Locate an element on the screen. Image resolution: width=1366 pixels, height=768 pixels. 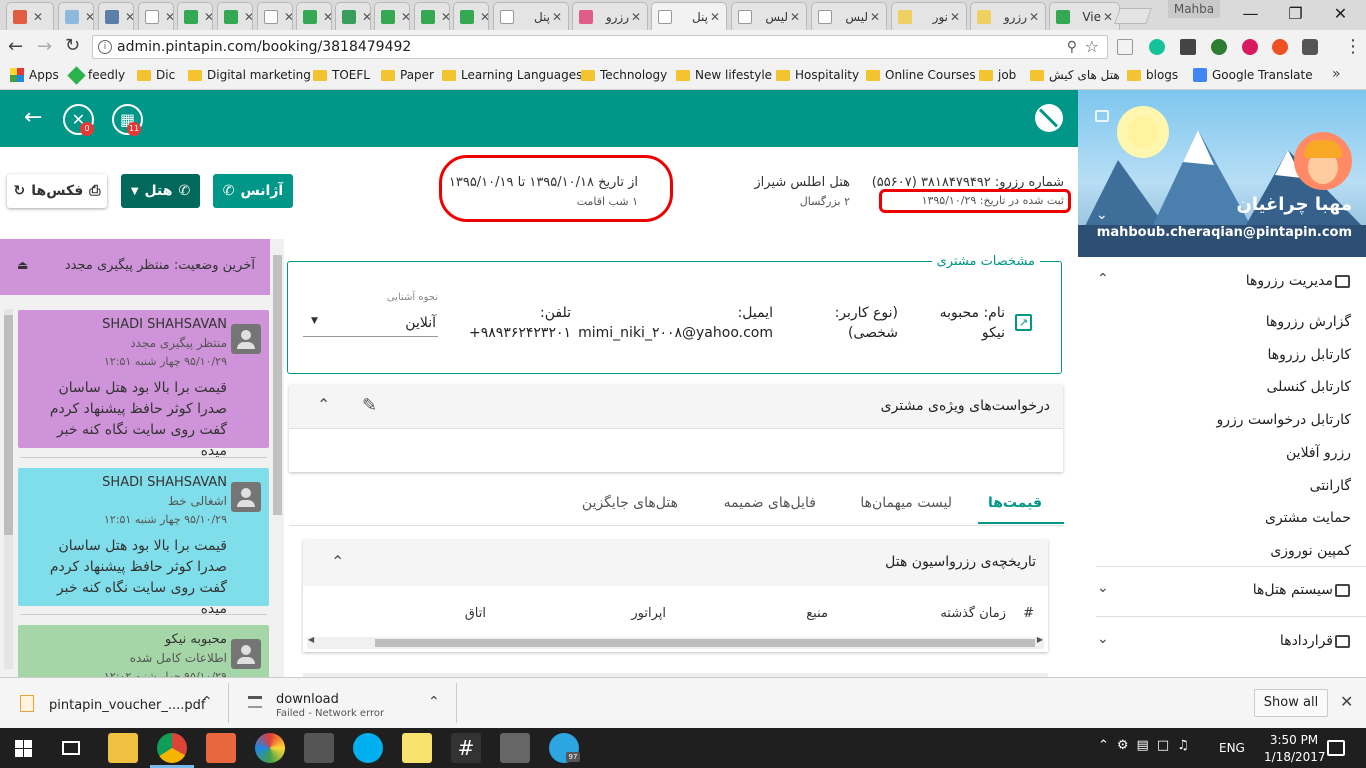
tab-3: فایل‌های ضمیمه is located at coordinates (770, 503).